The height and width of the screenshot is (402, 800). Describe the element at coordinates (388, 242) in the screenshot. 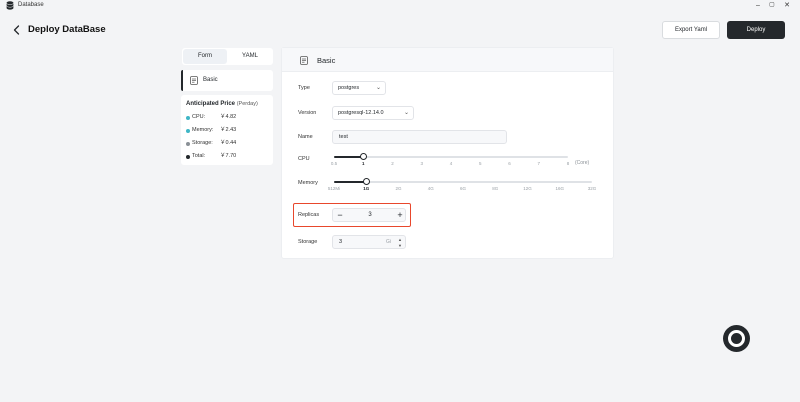

I see `storage-unit: Gi` at that location.